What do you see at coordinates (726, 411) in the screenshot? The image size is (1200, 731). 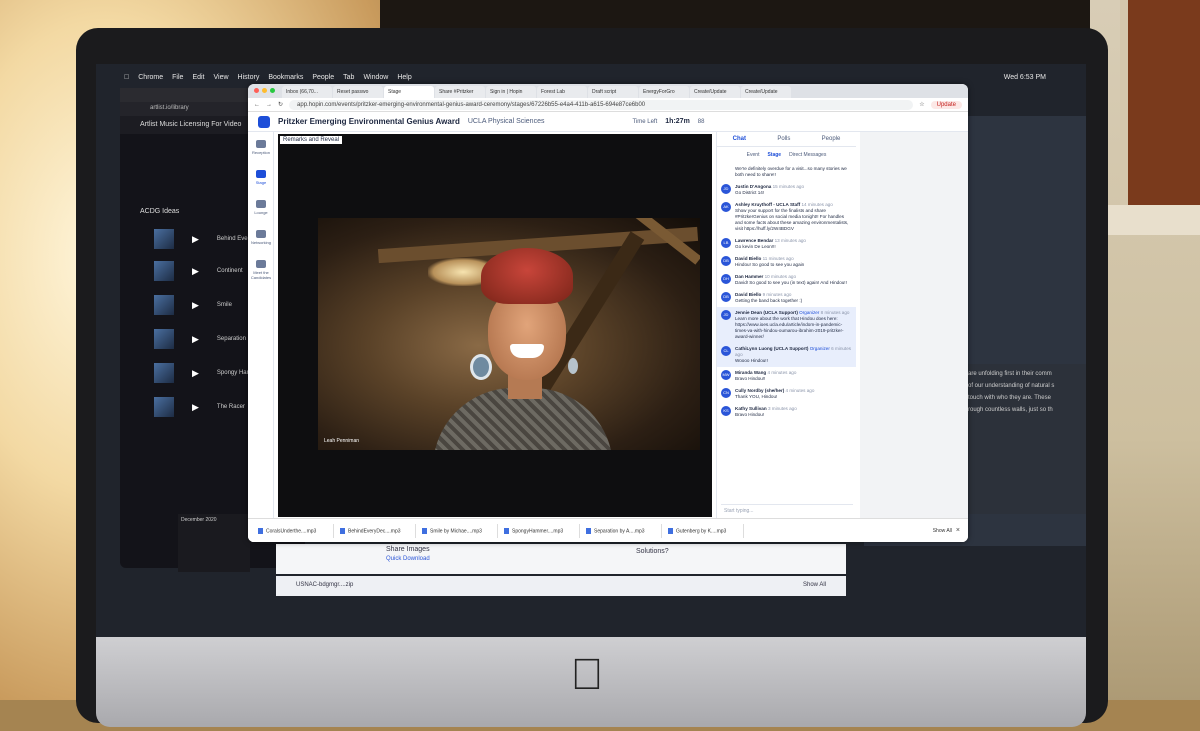 I see `avatar: KS` at bounding box center [726, 411].